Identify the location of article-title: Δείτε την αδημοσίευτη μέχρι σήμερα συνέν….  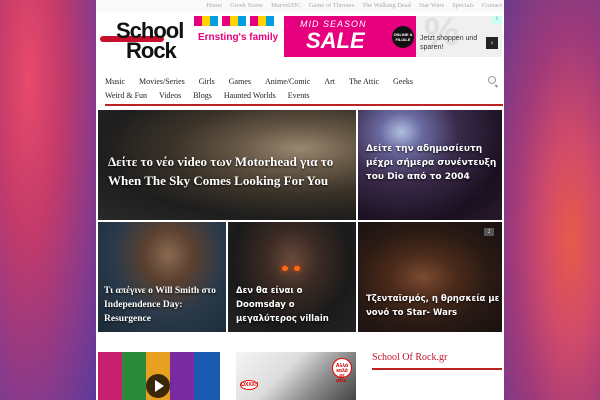
(433, 163).